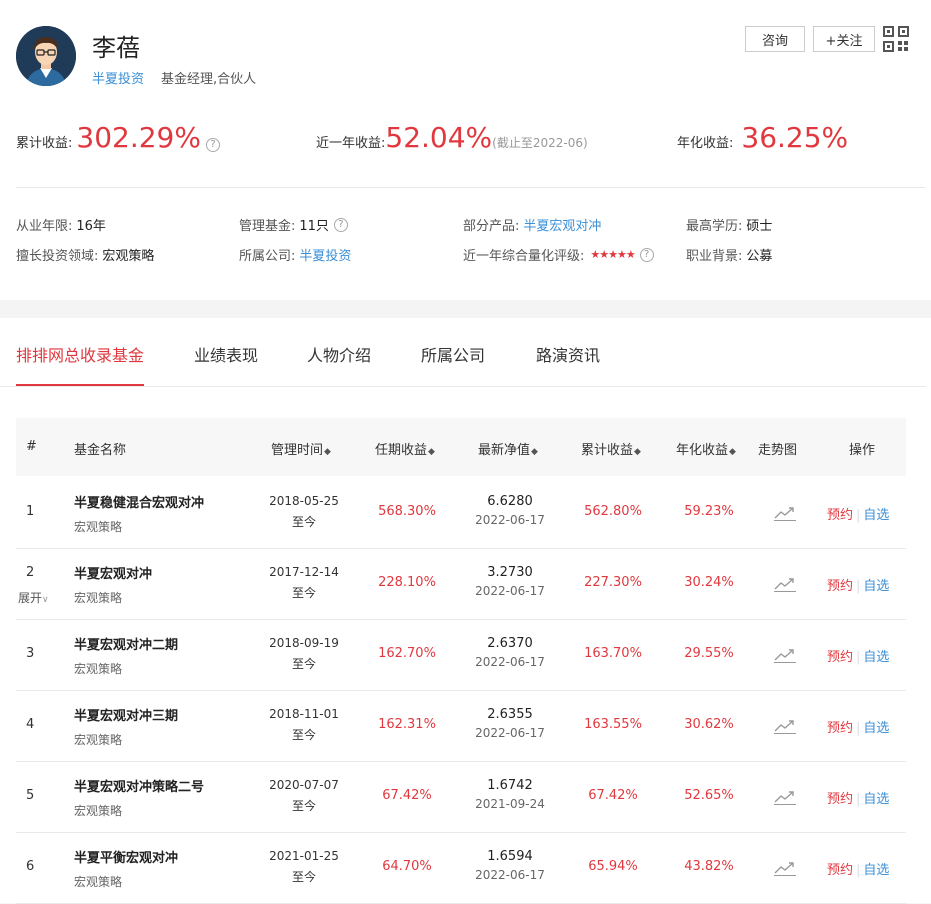  What do you see at coordinates (126, 714) in the screenshot?
I see `fund-name-link: 半夏宏观对冲三期` at bounding box center [126, 714].